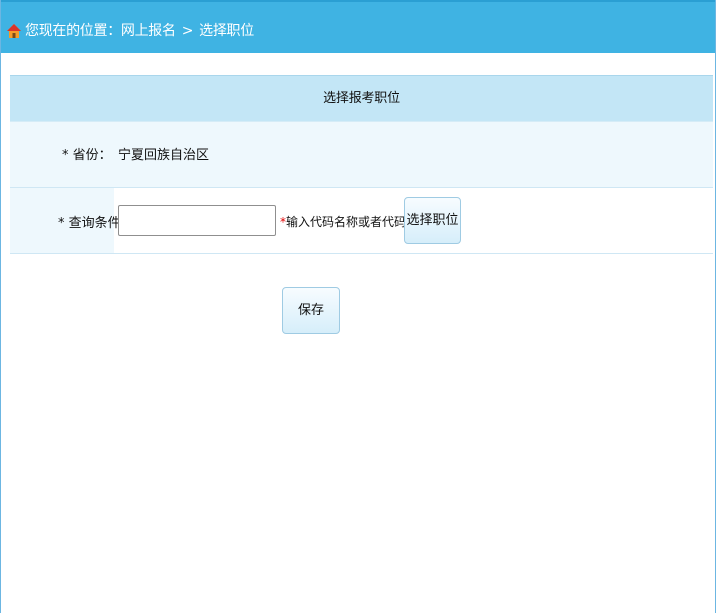  I want to click on form-title: 选择报考职位, so click(361, 98).